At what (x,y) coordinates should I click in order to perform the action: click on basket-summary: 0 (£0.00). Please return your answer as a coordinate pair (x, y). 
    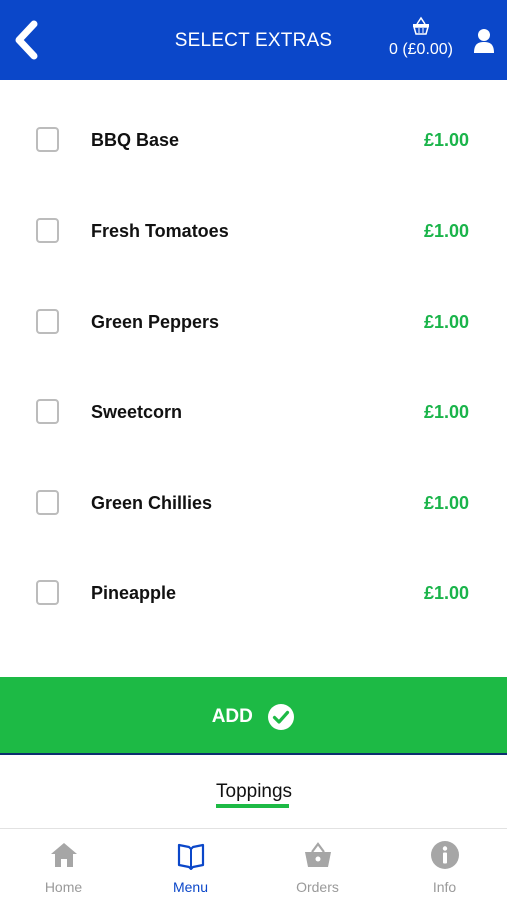
    Looking at the image, I should click on (421, 49).